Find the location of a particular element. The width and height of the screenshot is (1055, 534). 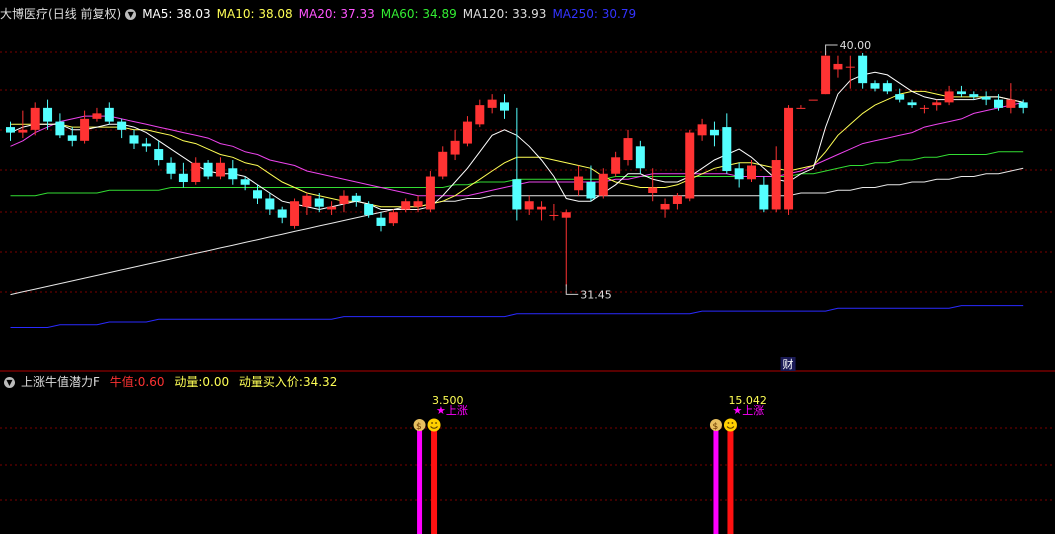

high-pointer is located at coordinates (831, 49).